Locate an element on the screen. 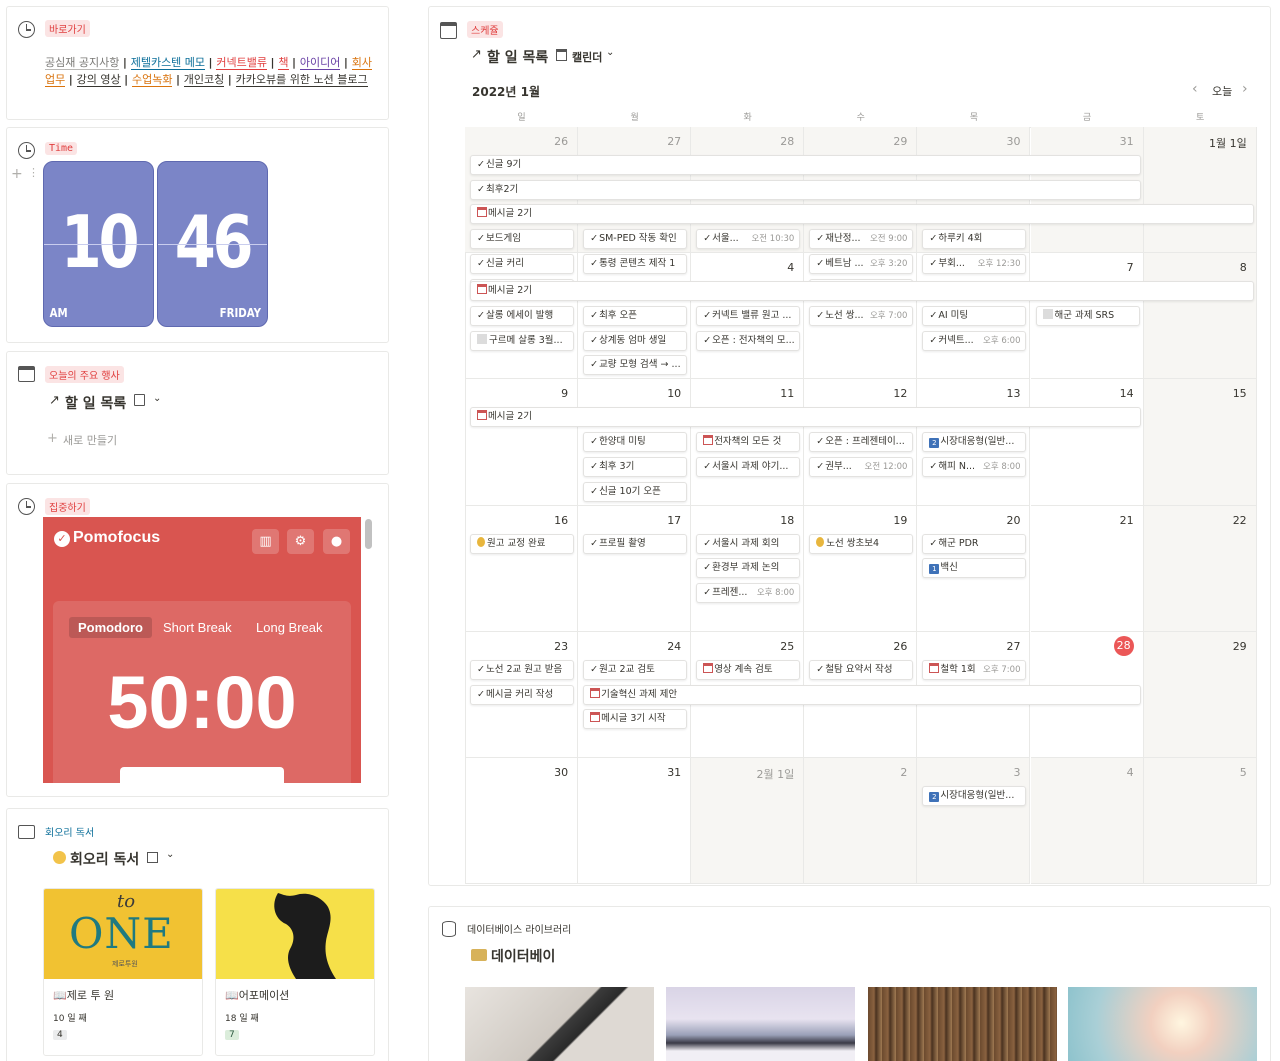 This screenshot has height=1061, width=1280. gallery-view-icon is located at coordinates (152, 857).